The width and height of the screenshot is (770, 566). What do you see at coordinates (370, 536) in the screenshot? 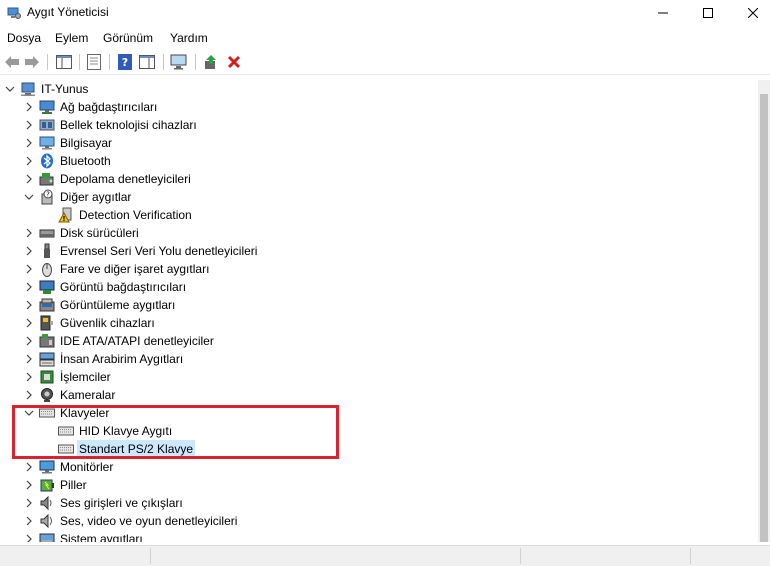
I see `tree-category-node: Sistem aygıtları` at bounding box center [370, 536].